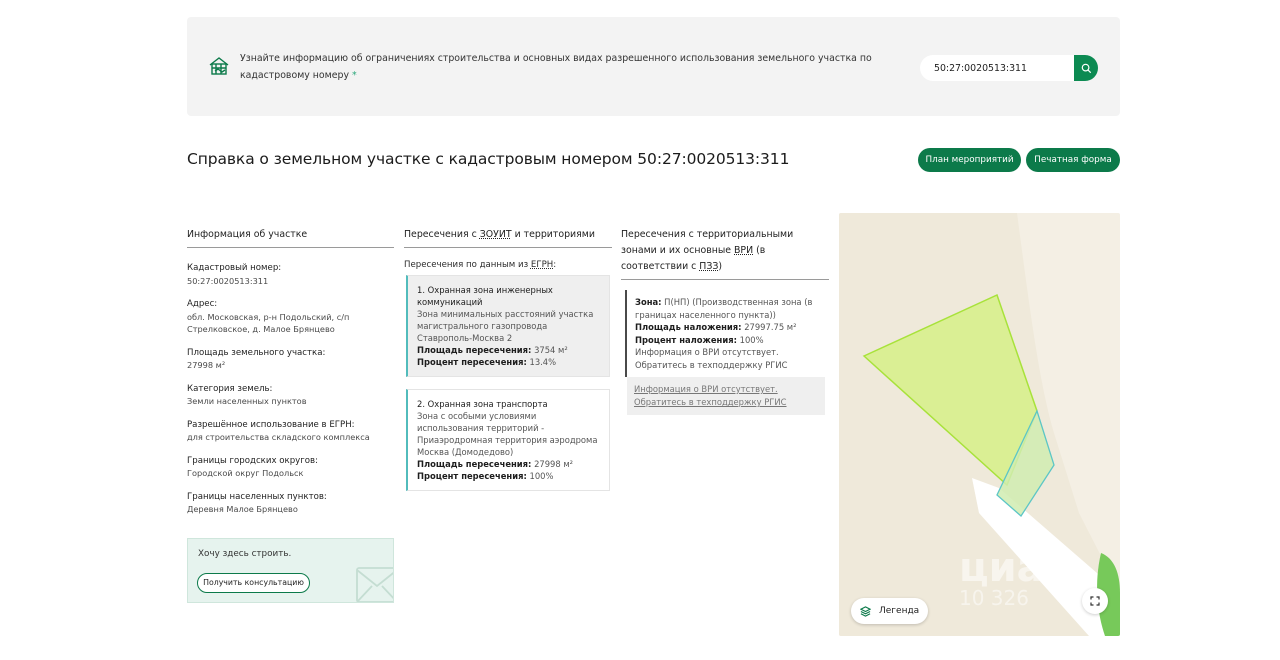 The height and width of the screenshot is (660, 1280). Describe the element at coordinates (865, 611) in the screenshot. I see `layers-icon` at that location.